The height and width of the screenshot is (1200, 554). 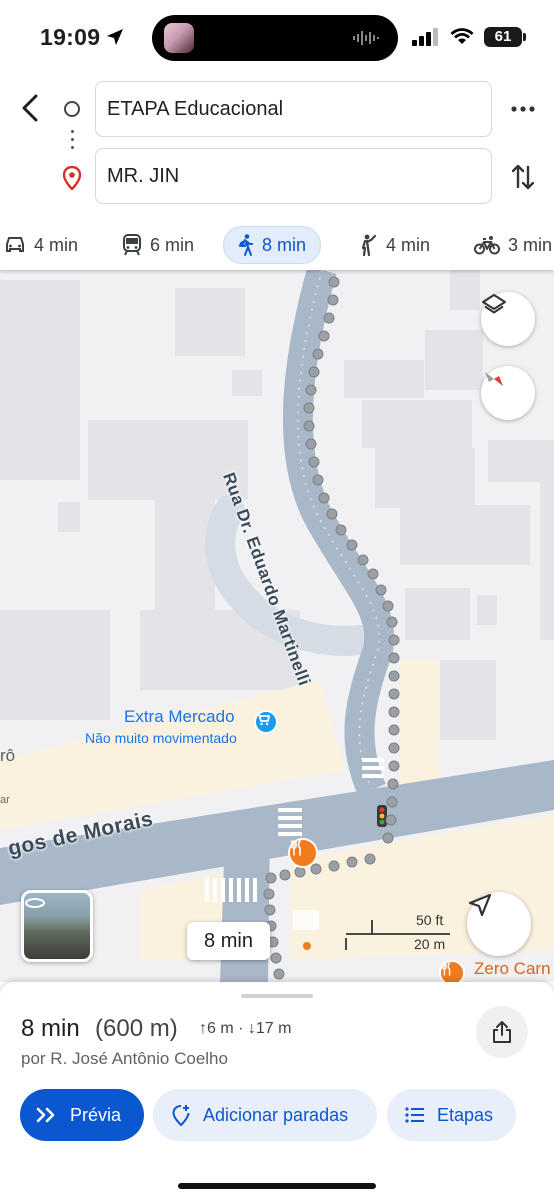 What do you see at coordinates (172, 244) in the screenshot?
I see `mode-time: 6 min` at bounding box center [172, 244].